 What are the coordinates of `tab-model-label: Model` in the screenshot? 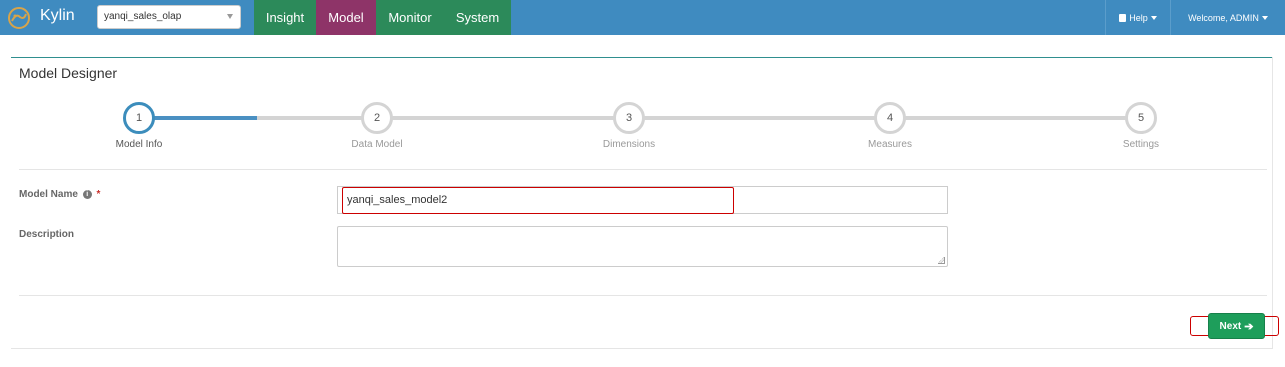 It's located at (346, 17).